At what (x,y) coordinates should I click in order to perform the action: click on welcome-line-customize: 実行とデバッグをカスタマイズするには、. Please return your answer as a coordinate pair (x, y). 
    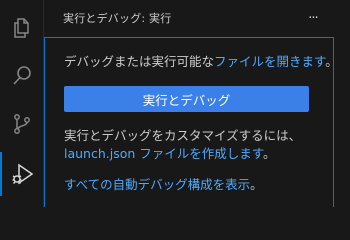
    Looking at the image, I should click on (182, 136).